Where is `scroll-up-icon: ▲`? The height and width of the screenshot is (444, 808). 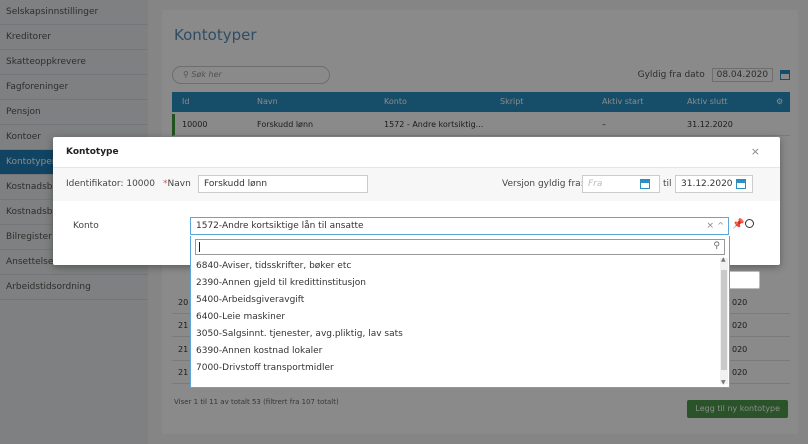 scroll-up-icon: ▲ is located at coordinates (723, 259).